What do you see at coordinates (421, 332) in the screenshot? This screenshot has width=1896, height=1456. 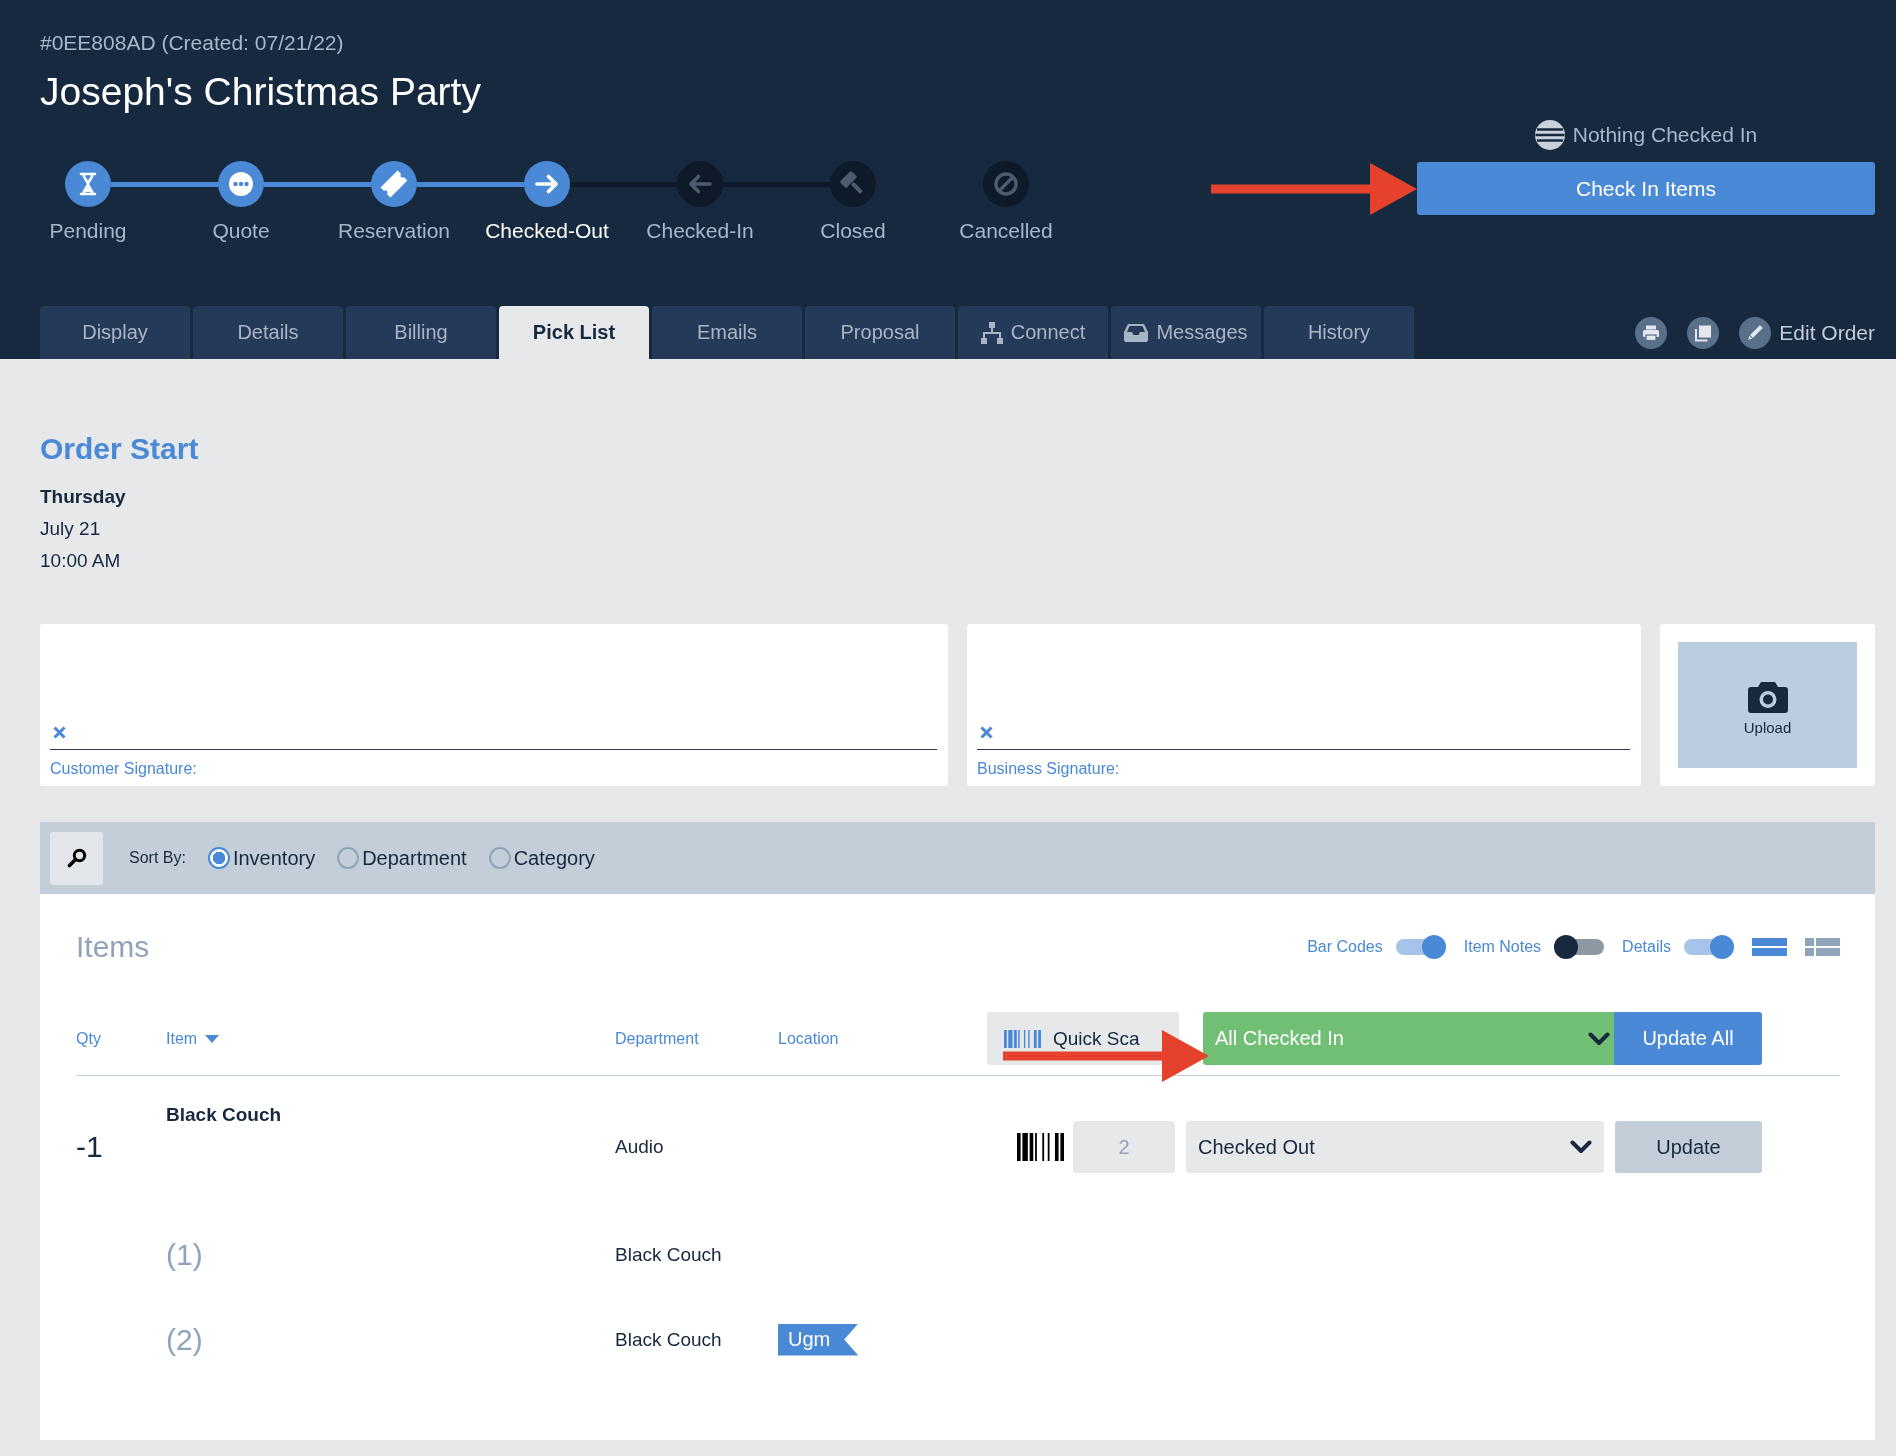 I see `tab: Billing` at bounding box center [421, 332].